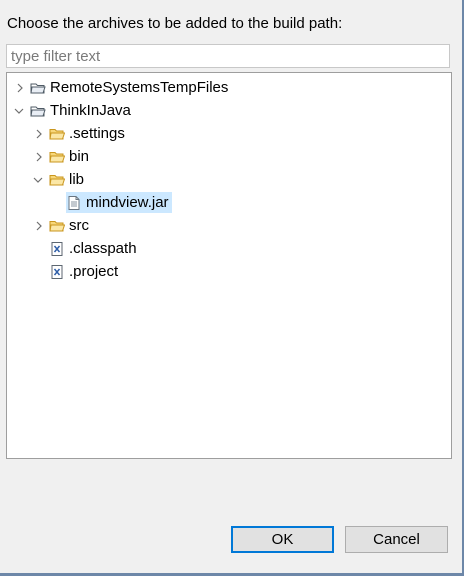  I want to click on ok-button: OK, so click(282, 539).